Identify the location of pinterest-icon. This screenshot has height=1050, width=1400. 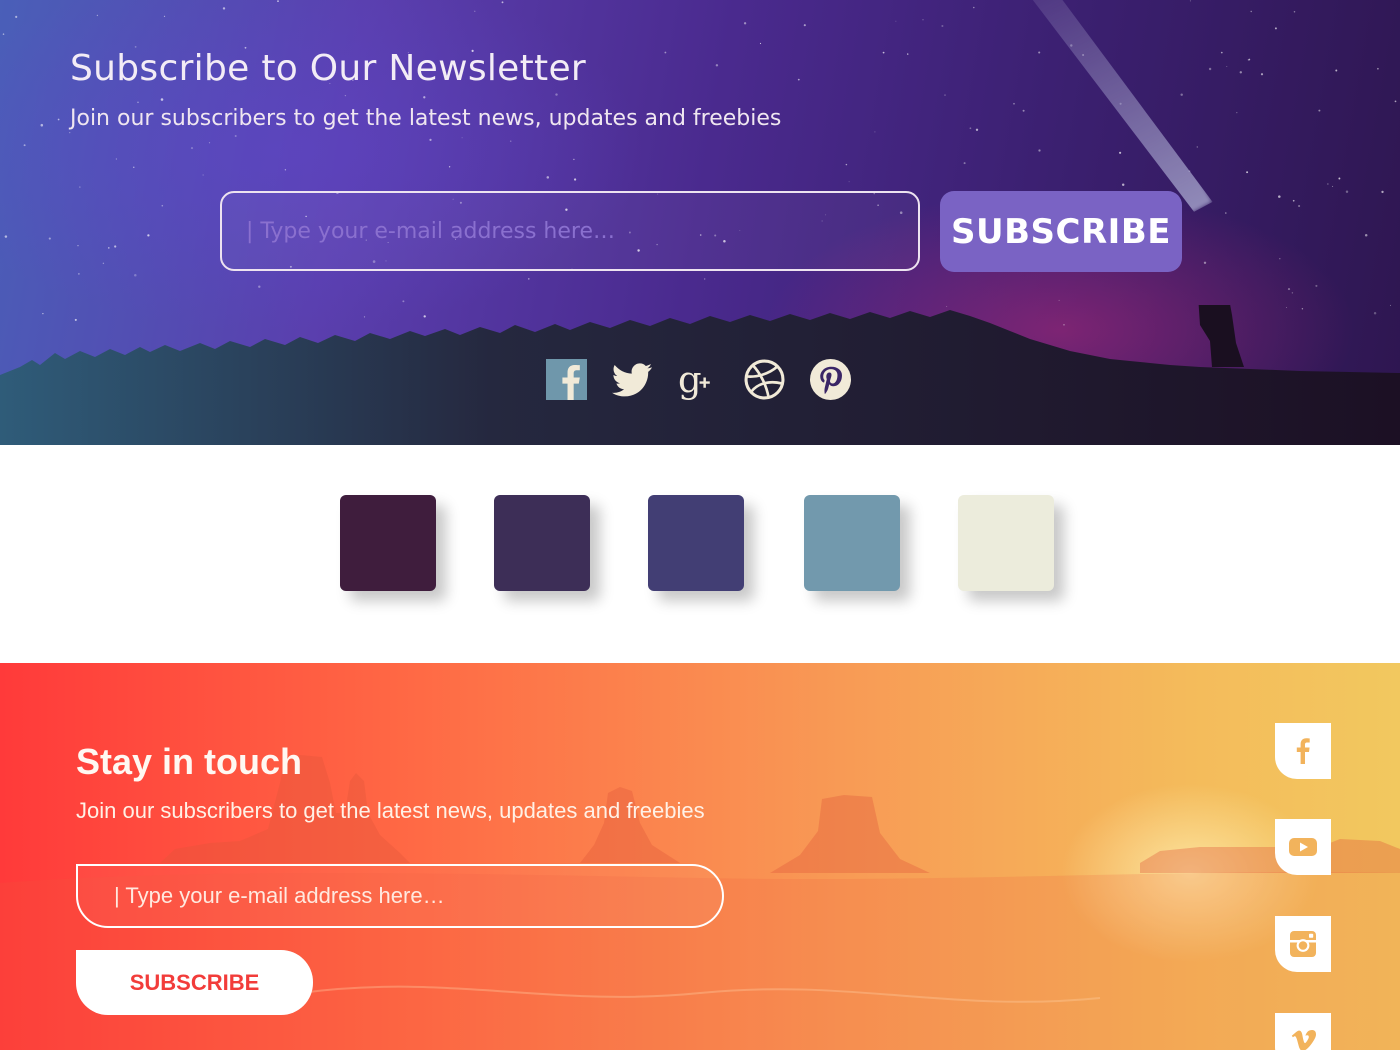
(830, 379).